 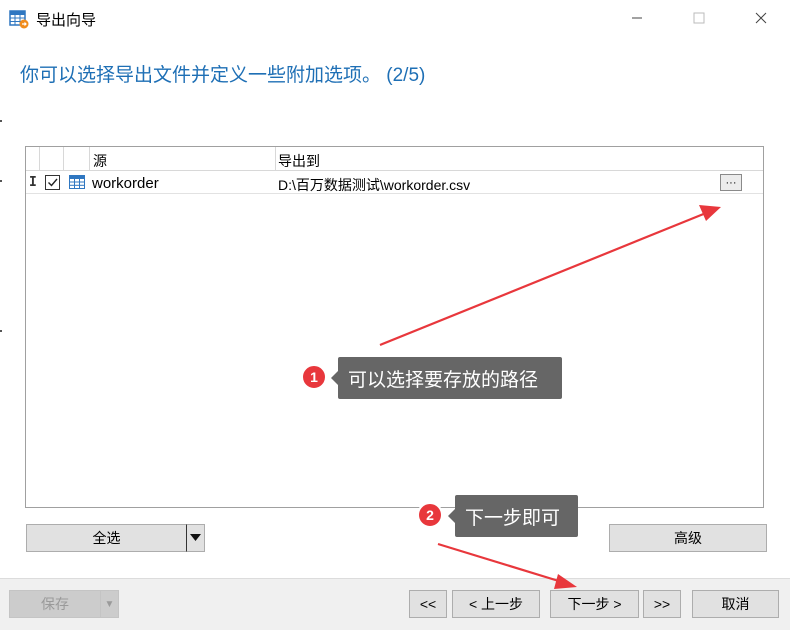 I want to click on column-header-target-label: 导出到, so click(x=299, y=161).